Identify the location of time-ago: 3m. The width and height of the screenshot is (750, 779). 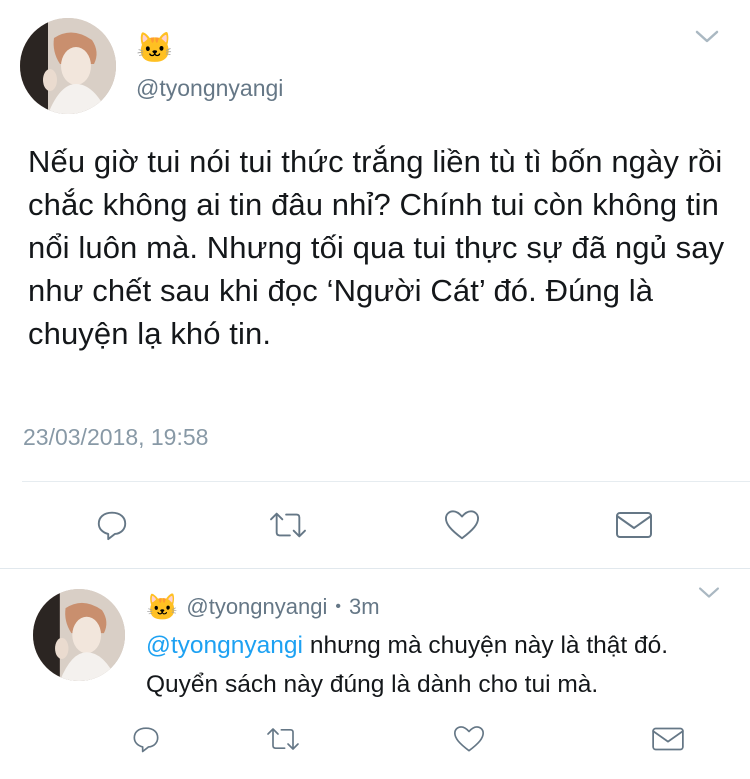
(364, 607).